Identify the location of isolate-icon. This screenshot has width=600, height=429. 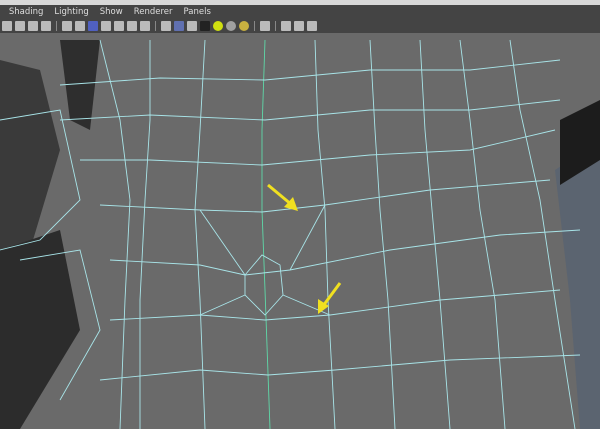
(67, 26).